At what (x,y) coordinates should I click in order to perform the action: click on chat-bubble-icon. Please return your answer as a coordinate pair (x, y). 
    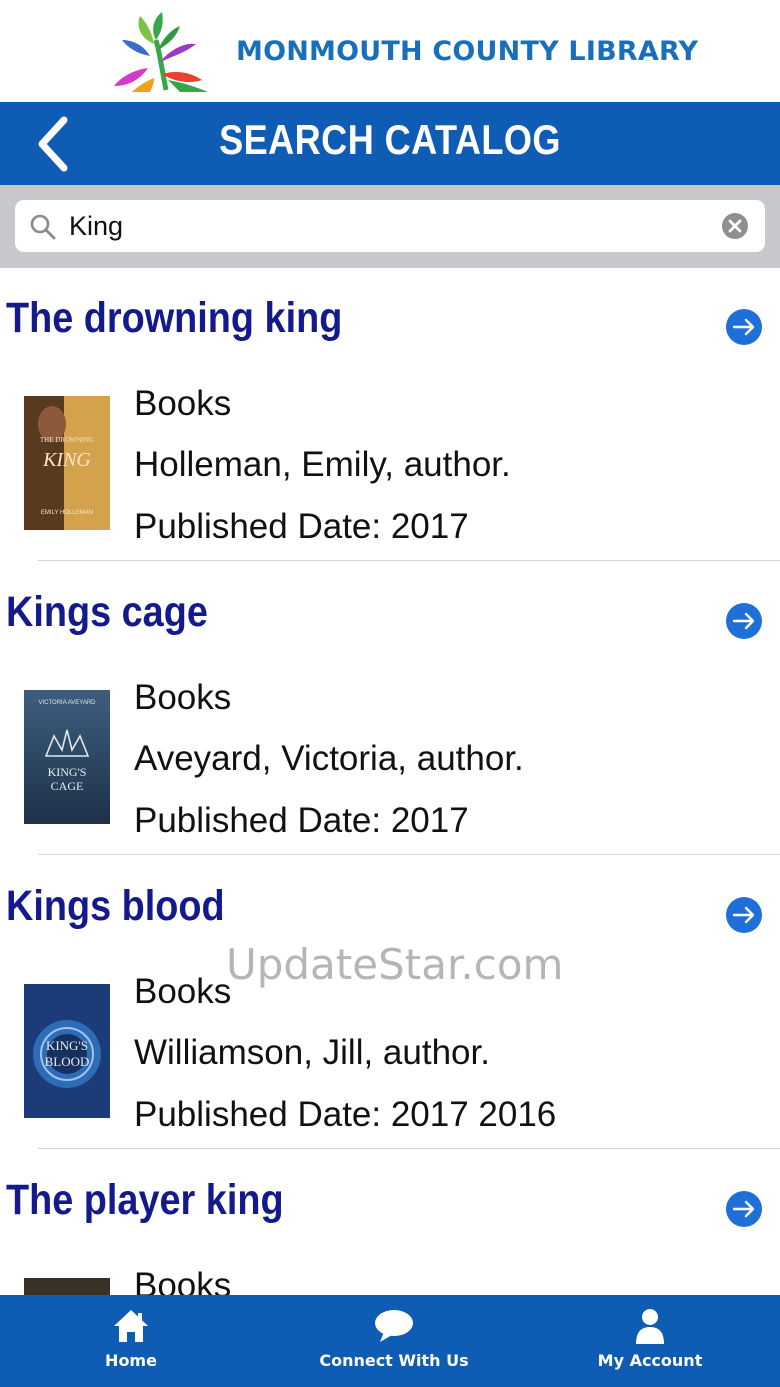
    Looking at the image, I should click on (394, 1326).